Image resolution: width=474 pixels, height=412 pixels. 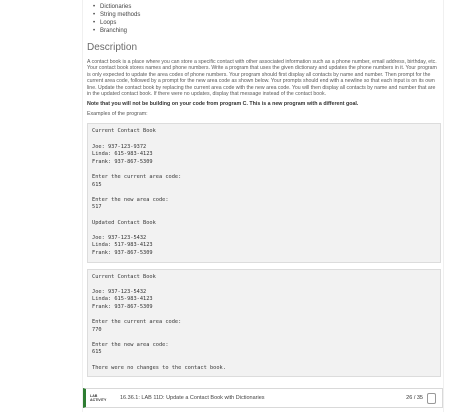 What do you see at coordinates (117, 114) in the screenshot?
I see `examples-label: Examples of the program:` at bounding box center [117, 114].